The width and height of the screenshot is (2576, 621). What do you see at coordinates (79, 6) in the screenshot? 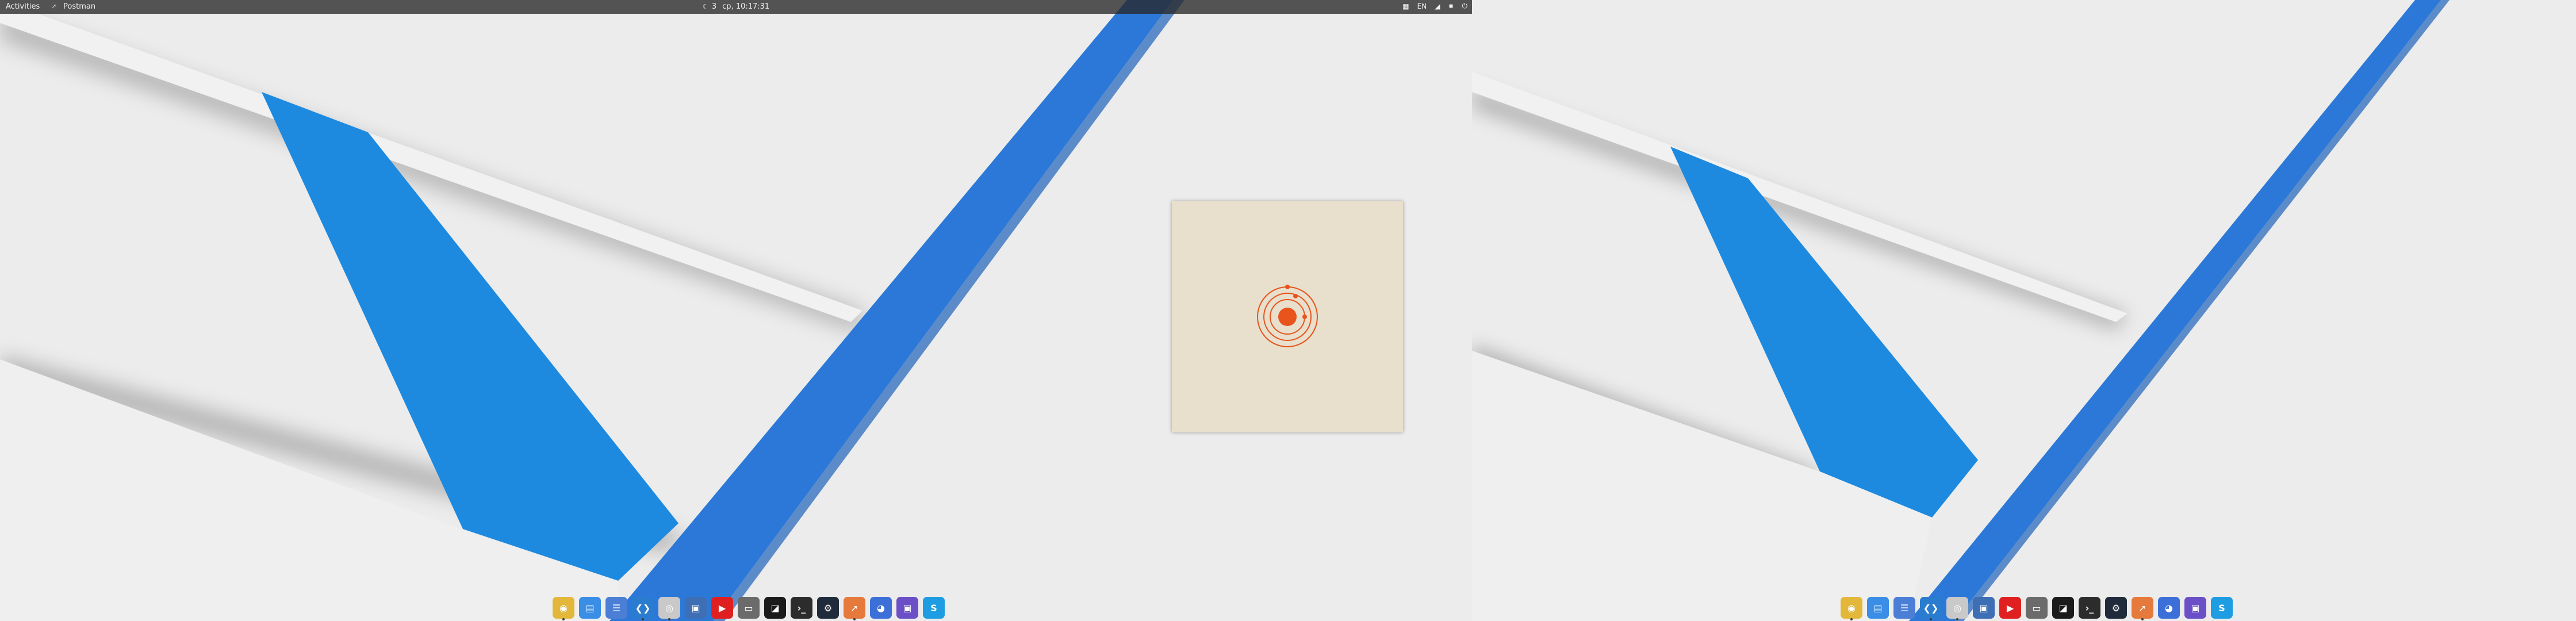
I see `app-menu-label: Postman` at bounding box center [79, 6].